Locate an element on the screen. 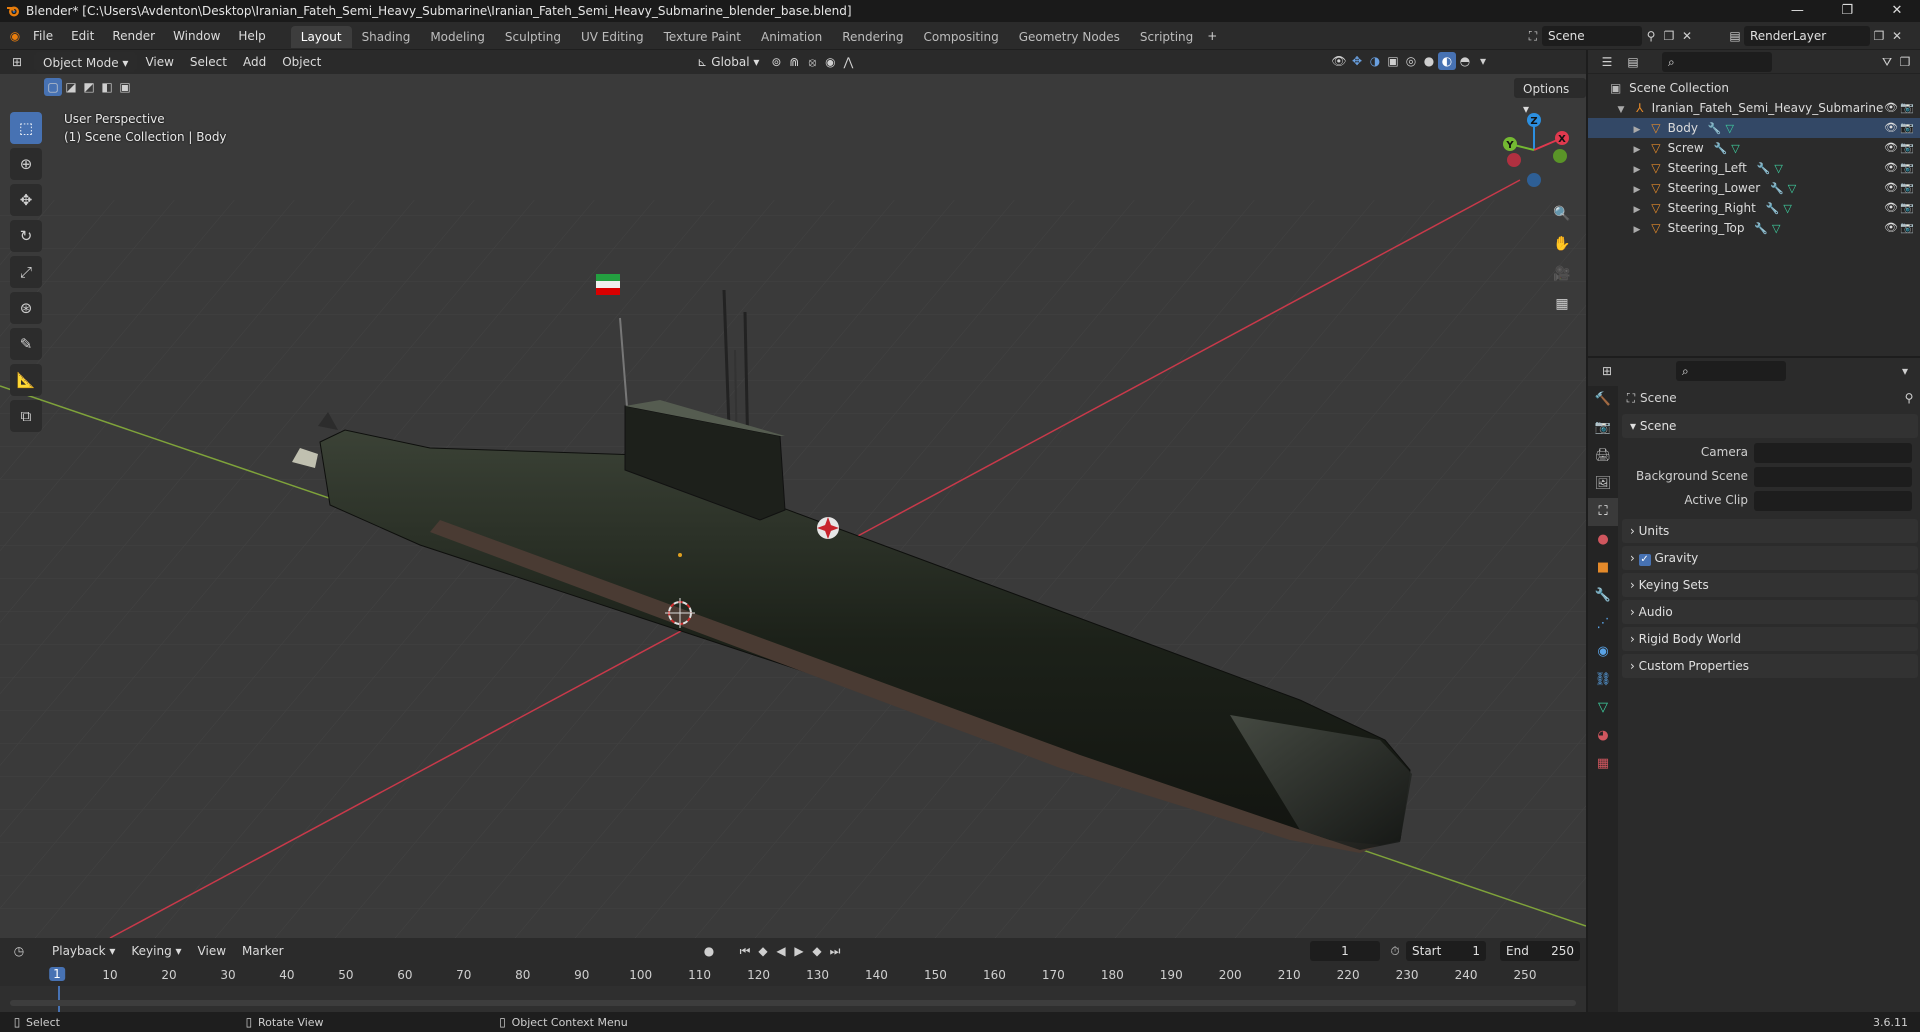 Image resolution: width=1920 pixels, height=1032 pixels. rendered-shading-icon: ◓ is located at coordinates (1465, 61).